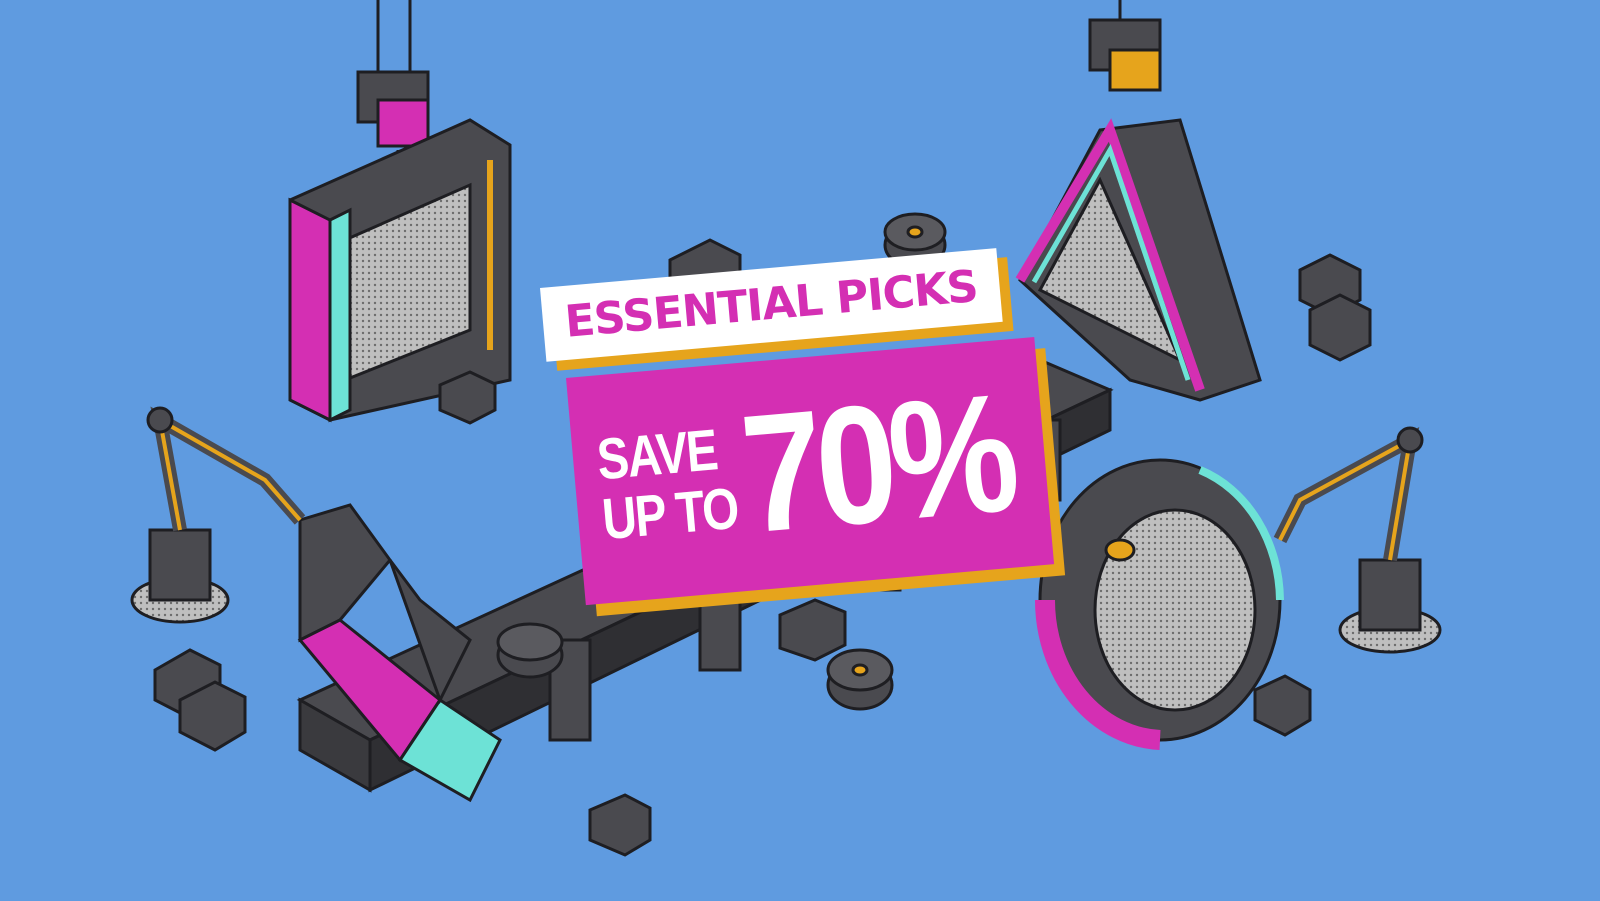  I want to click on triangle-symbol, so click(1138, 260).